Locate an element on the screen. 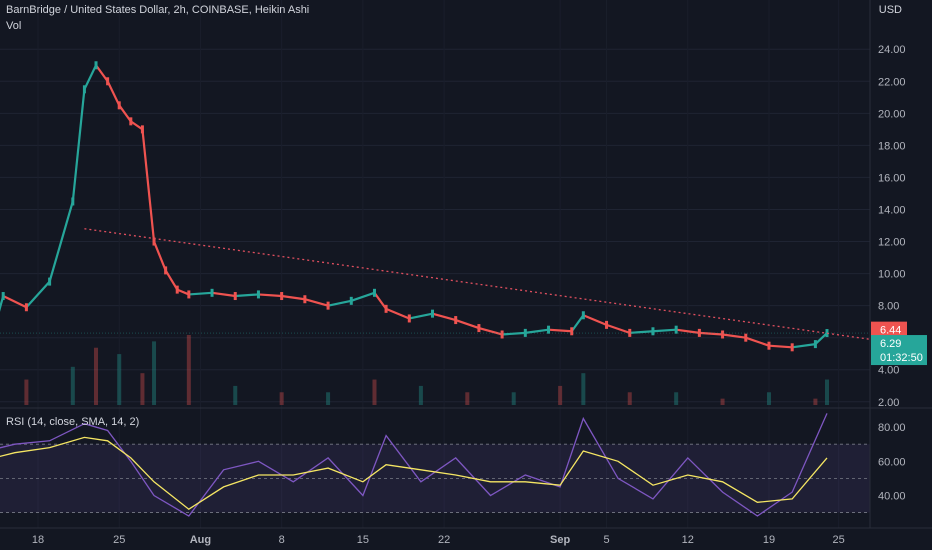 The width and height of the screenshot is (932, 550). time-tick-label: 12 is located at coordinates (688, 540).